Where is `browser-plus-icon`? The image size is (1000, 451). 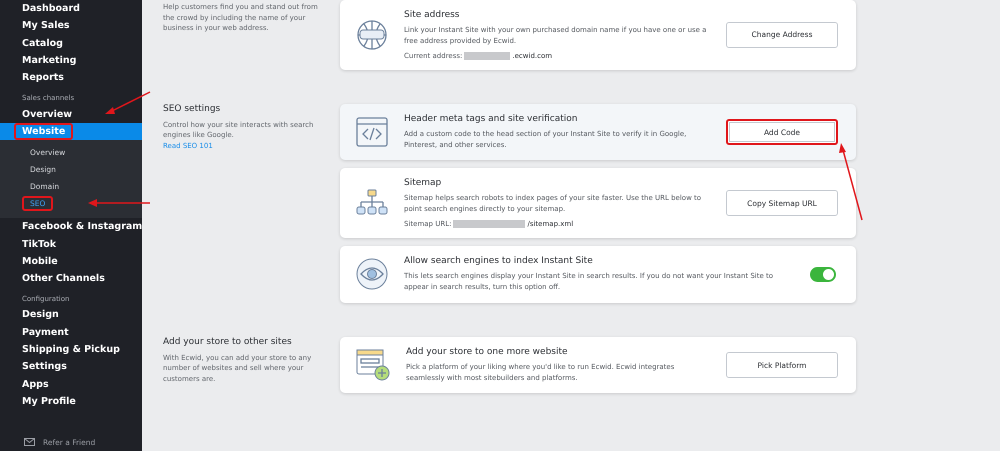 browser-plus-icon is located at coordinates (373, 365).